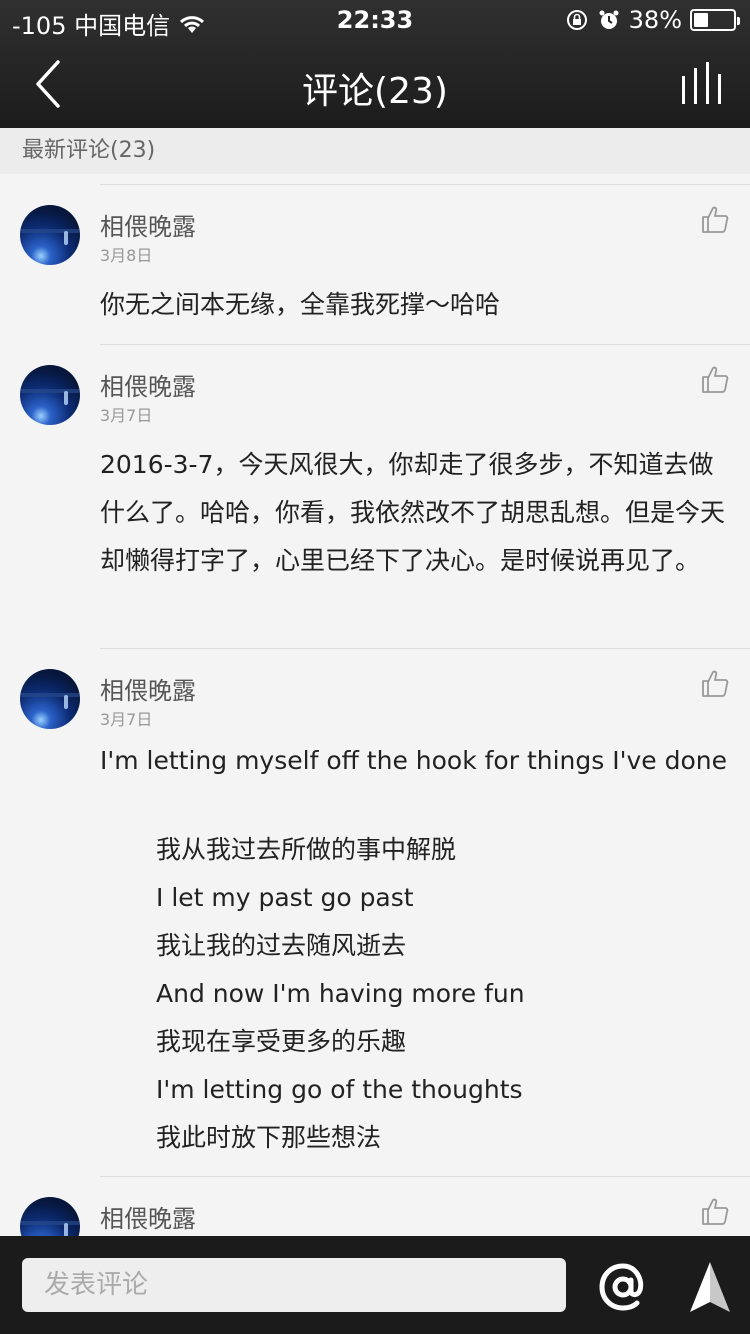 This screenshot has height=1334, width=750. I want to click on mention-button, so click(623, 1287).